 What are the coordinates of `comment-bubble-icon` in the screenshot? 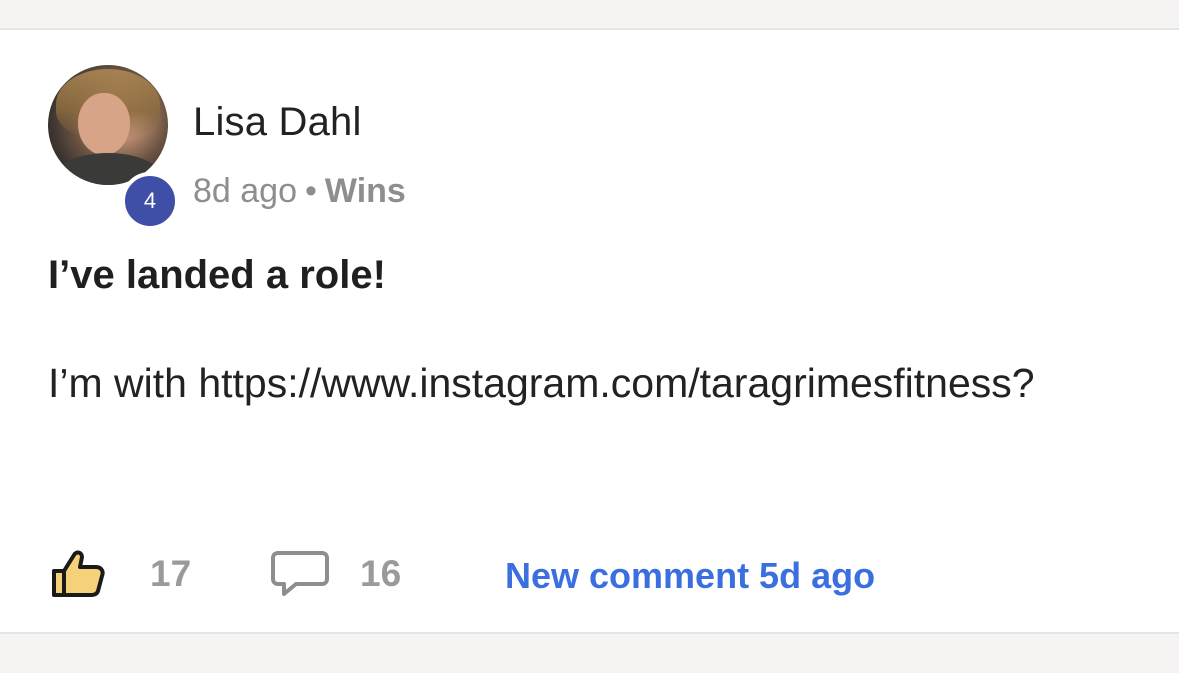 It's located at (300, 574).